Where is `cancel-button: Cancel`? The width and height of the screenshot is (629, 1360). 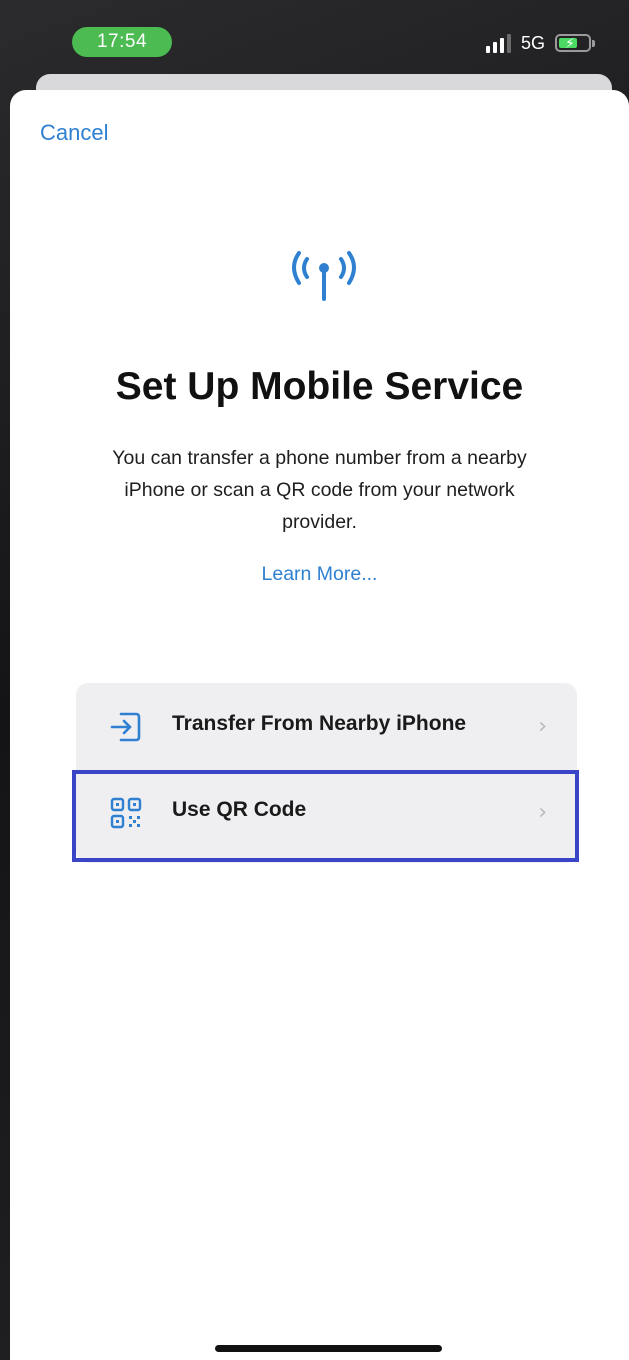
cancel-button: Cancel is located at coordinates (74, 133).